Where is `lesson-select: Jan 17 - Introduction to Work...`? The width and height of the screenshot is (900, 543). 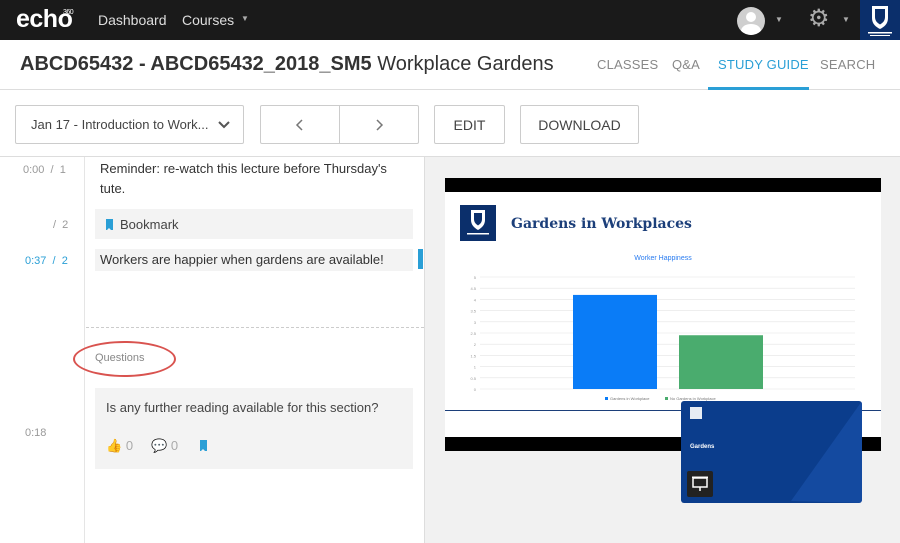 lesson-select: Jan 17 - Introduction to Work... is located at coordinates (129, 124).